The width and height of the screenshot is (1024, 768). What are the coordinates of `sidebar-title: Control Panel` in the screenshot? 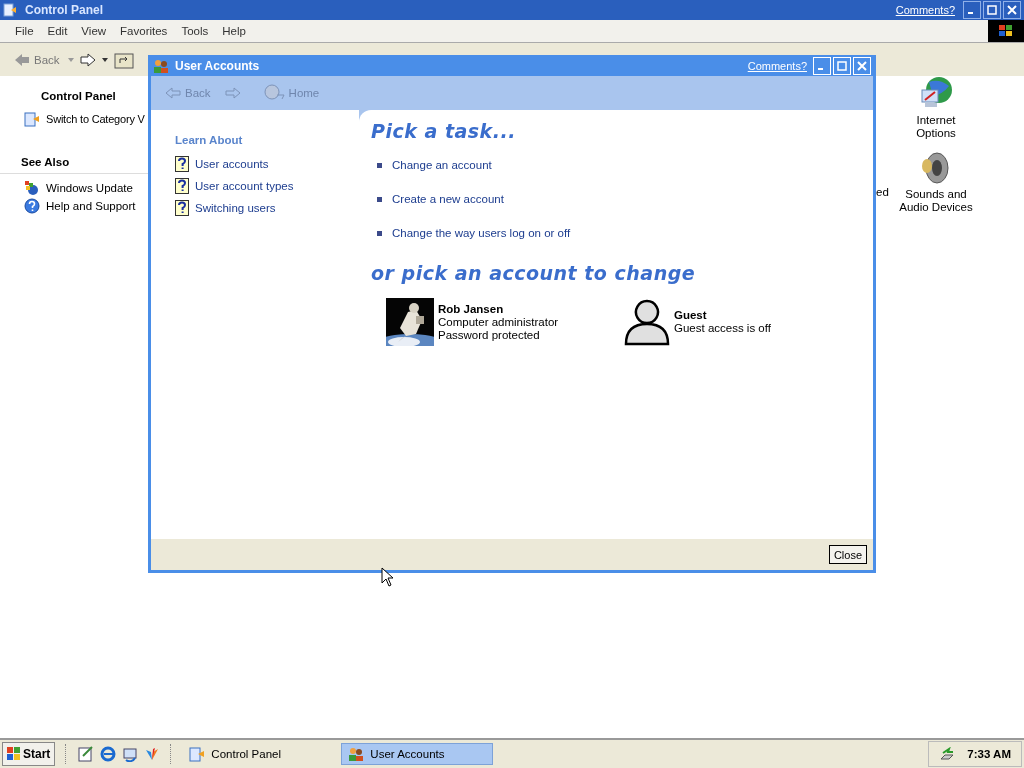 It's located at (78, 96).